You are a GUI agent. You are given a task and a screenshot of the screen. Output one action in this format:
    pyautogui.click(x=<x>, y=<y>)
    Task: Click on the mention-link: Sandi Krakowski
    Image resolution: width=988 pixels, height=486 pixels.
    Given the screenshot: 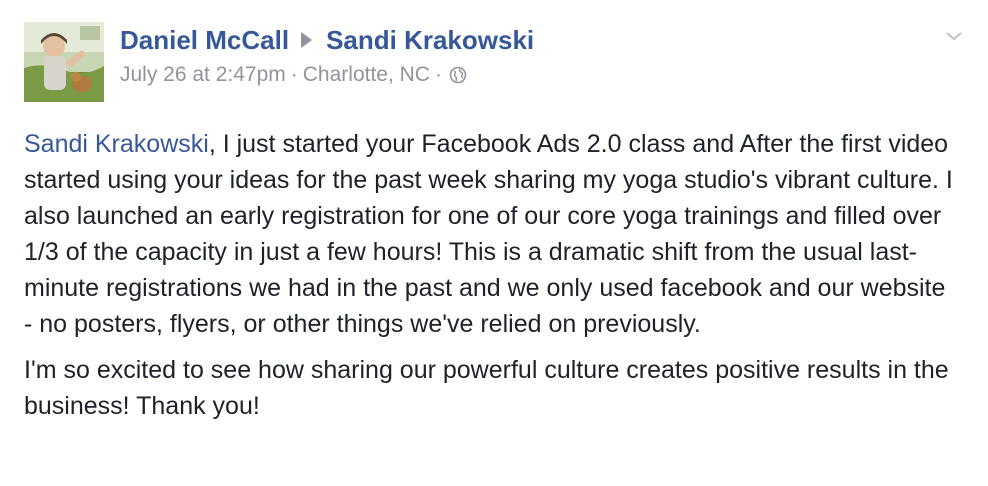 What is the action you would take?
    pyautogui.click(x=116, y=144)
    